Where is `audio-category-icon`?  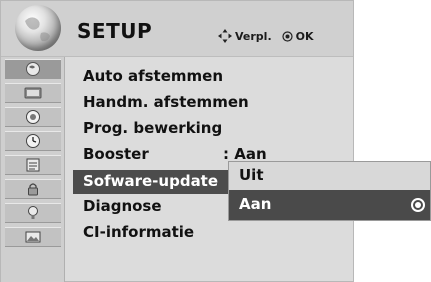
audio-category-icon is located at coordinates (33, 117).